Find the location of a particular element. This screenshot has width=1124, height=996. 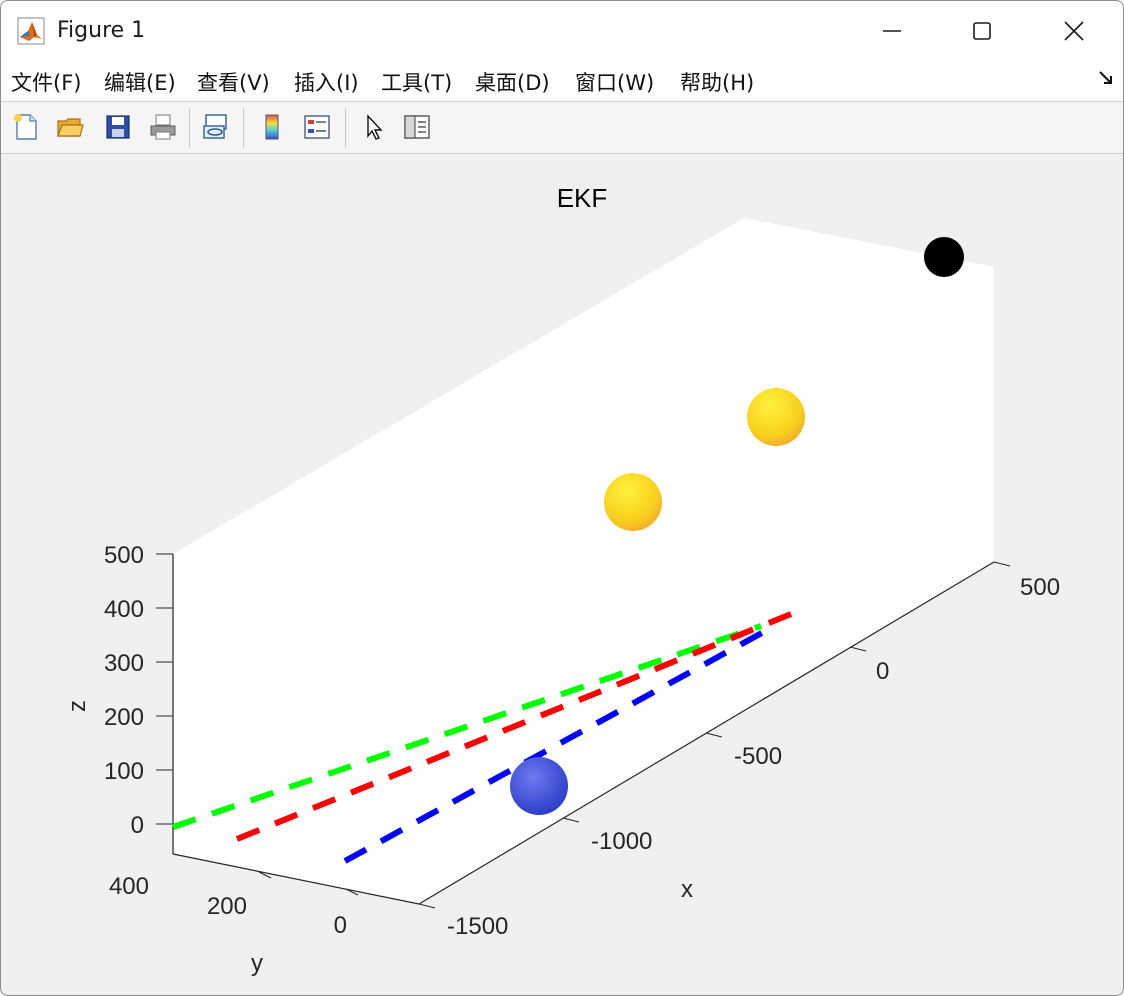

menu-edit: 编辑(E) is located at coordinates (140, 82).